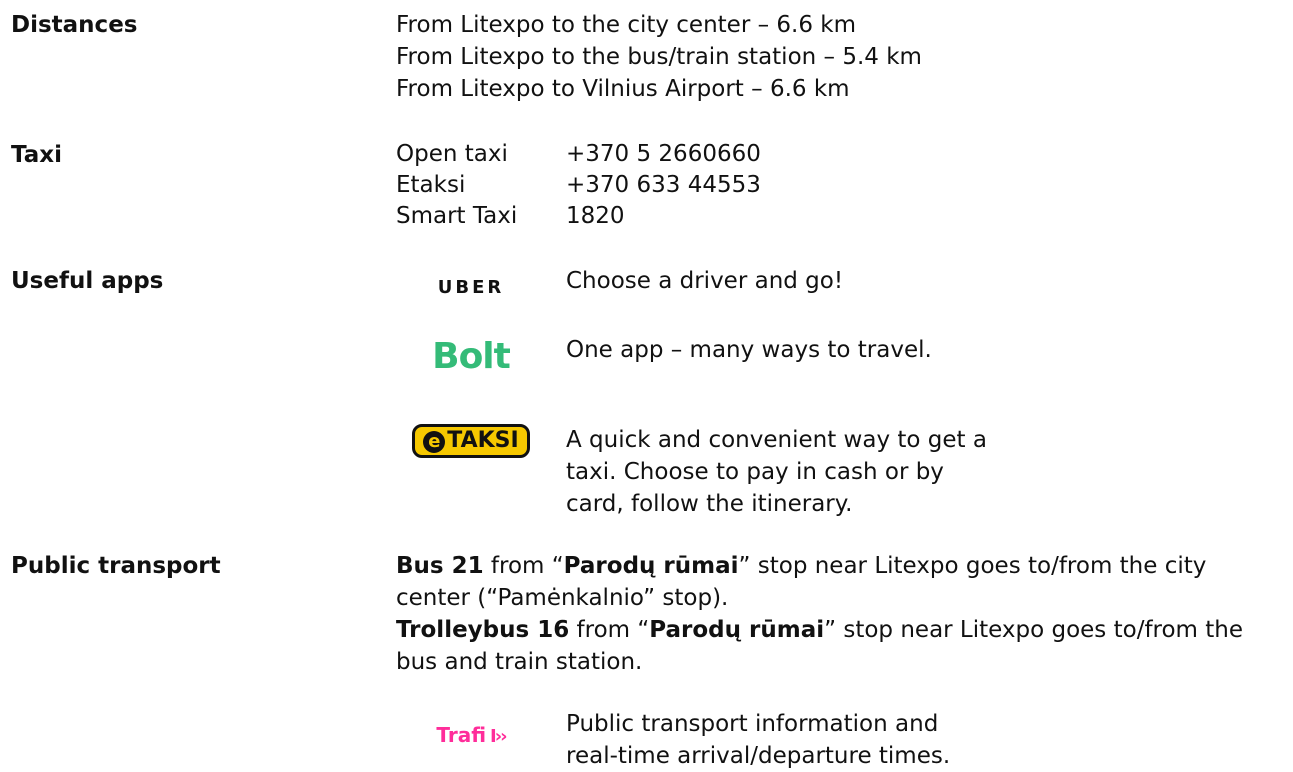 This screenshot has height=772, width=1293. Describe the element at coordinates (663, 154) in the screenshot. I see `taxi-phone-open-taxi: +370 5 2660660` at that location.